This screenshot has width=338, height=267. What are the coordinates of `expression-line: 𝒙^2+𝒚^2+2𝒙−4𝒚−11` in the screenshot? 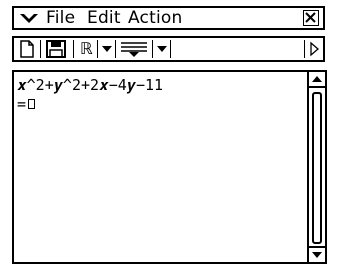 It's located at (90, 85).